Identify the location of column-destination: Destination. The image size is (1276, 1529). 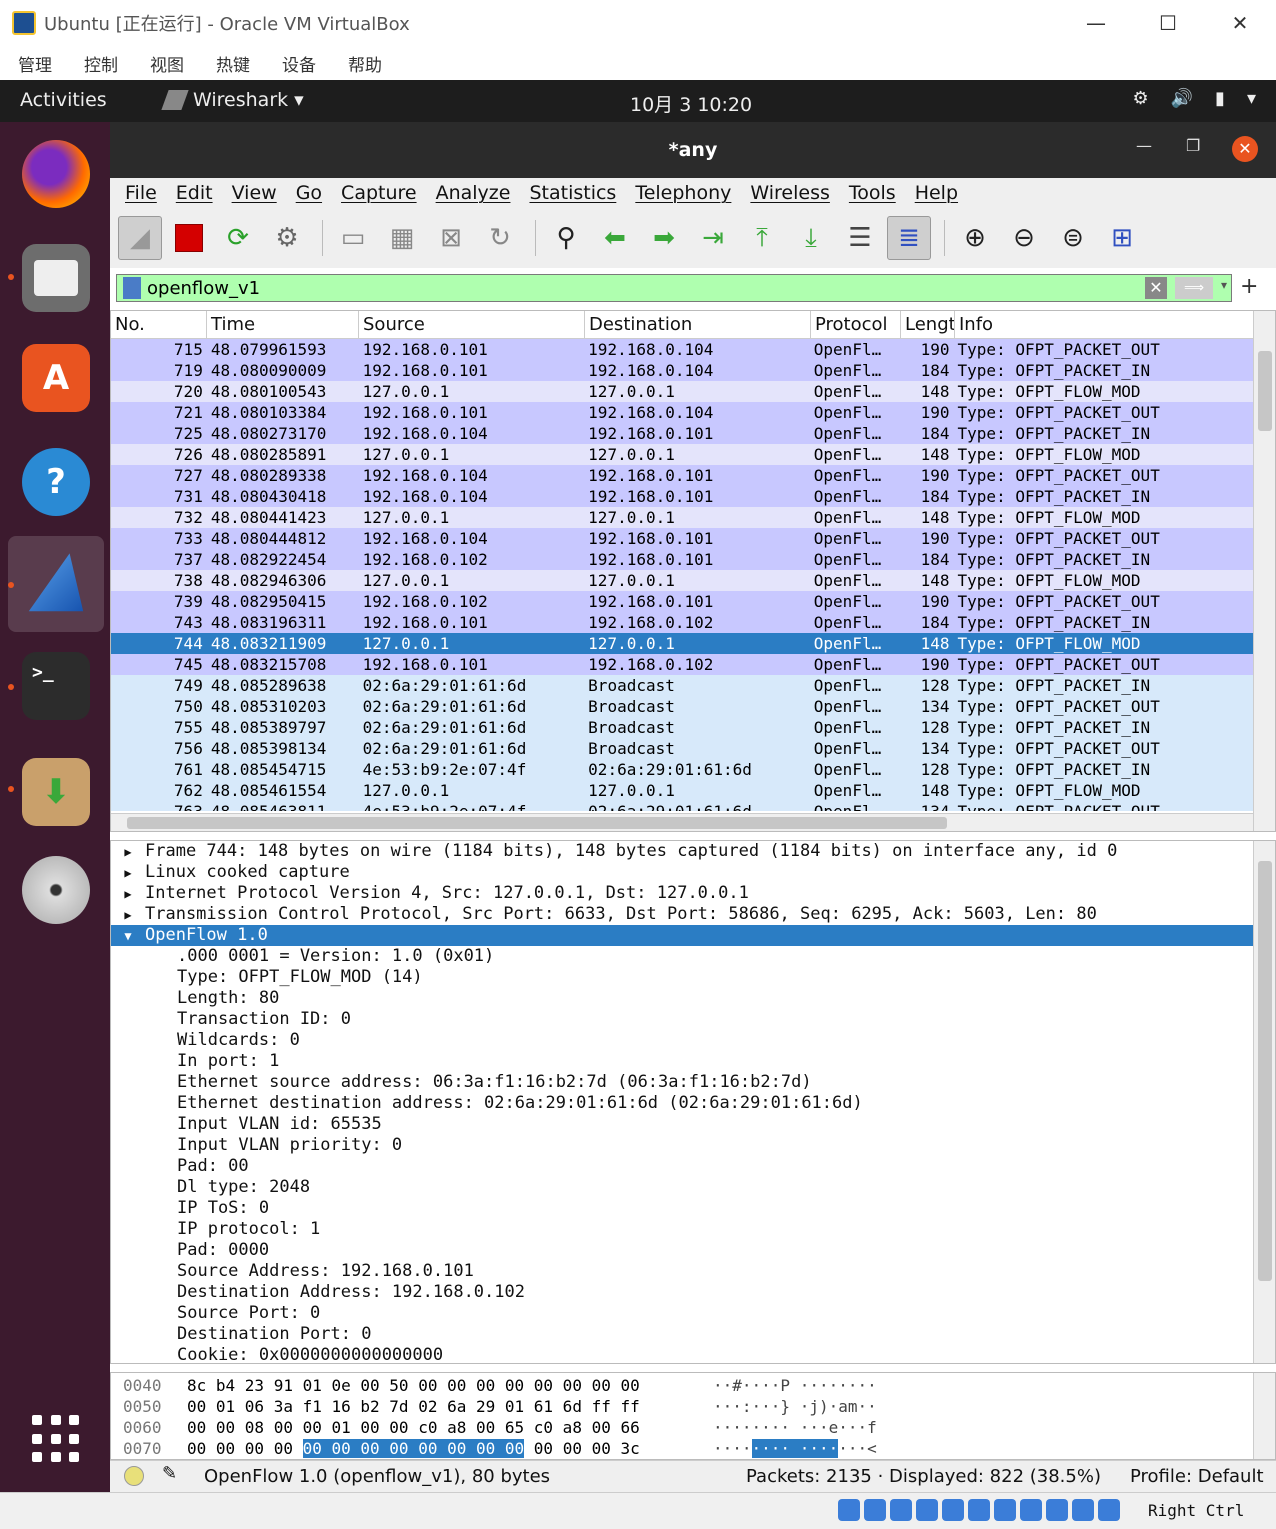
(698, 324).